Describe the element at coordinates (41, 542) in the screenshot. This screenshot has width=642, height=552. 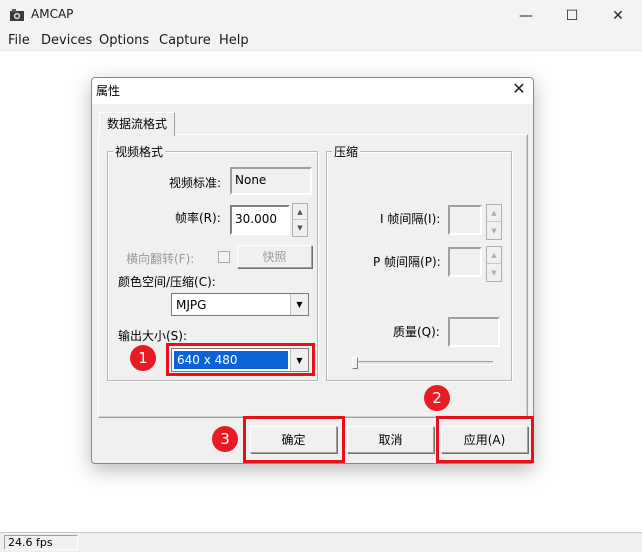
I see `fps-readout: 24.6 fps` at that location.